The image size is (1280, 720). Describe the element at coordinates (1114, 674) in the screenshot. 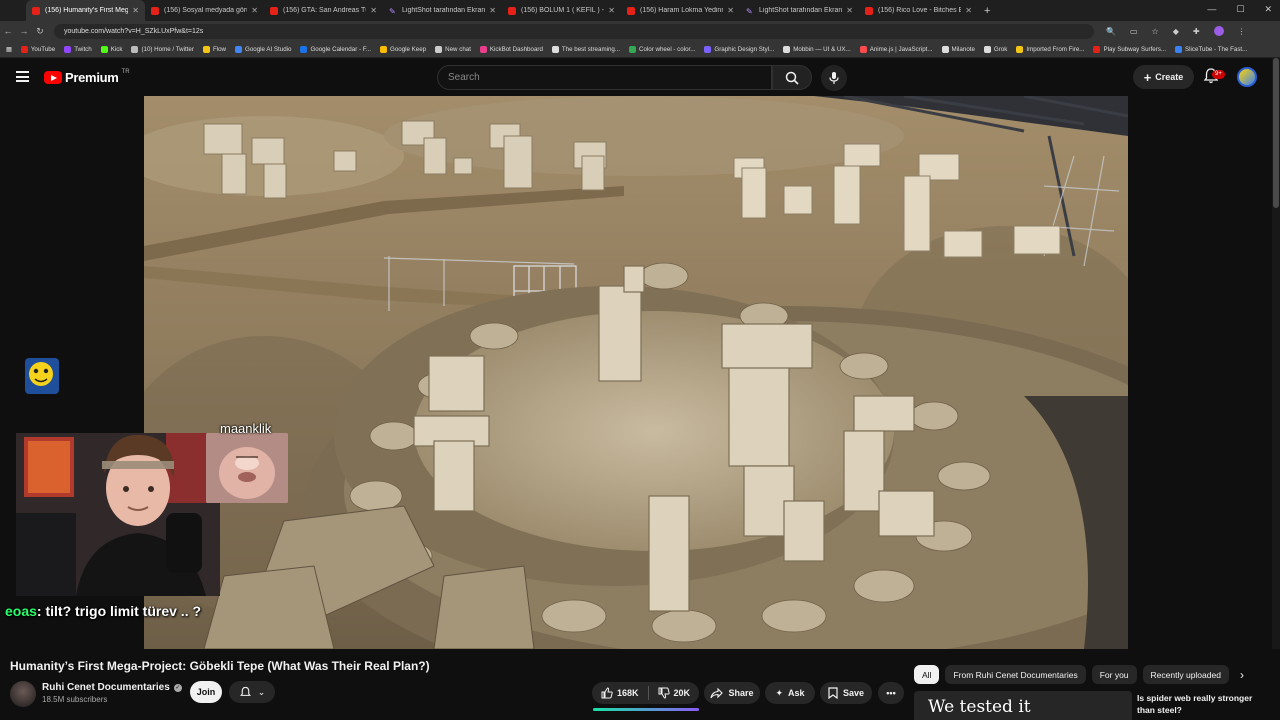

I see `chip-for-you: For you` at that location.